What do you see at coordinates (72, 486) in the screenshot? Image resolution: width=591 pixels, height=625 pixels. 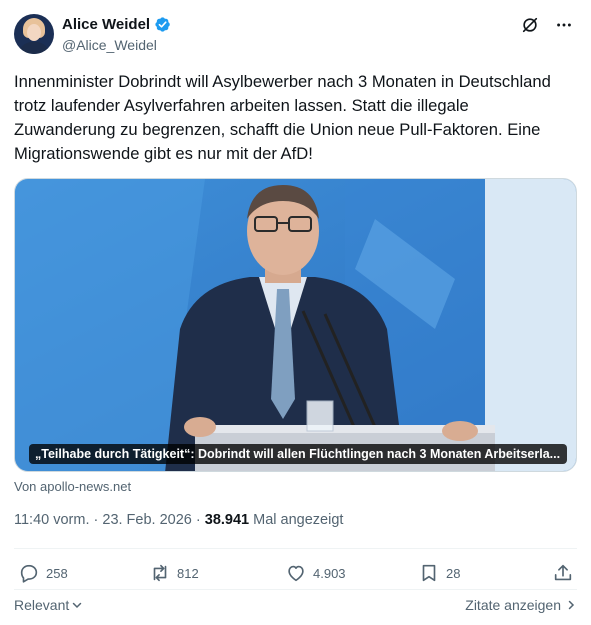 I see `link-source: Von apollo-news.net` at bounding box center [72, 486].